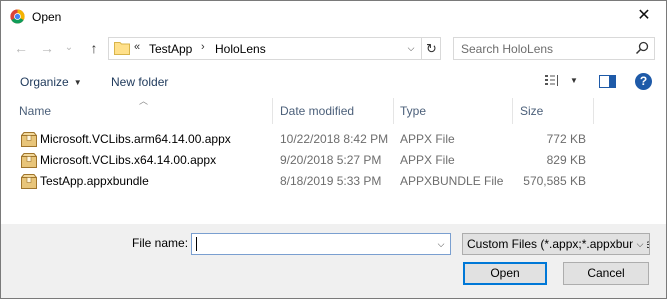 Image resolution: width=667 pixels, height=299 pixels. Describe the element at coordinates (640, 244) in the screenshot. I see `chevron-down-icon: ⌵` at that location.